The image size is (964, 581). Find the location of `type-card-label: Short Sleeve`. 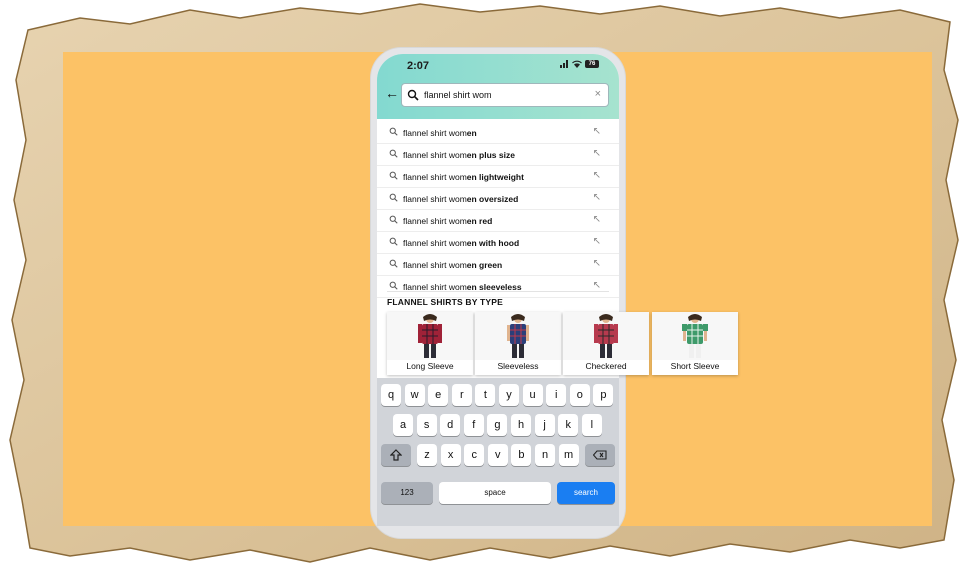

type-card-label: Short Sleeve is located at coordinates (695, 366).